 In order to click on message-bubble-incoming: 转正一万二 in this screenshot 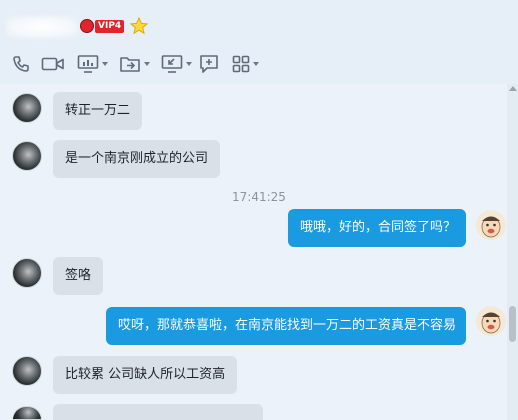, I will do `click(98, 111)`.